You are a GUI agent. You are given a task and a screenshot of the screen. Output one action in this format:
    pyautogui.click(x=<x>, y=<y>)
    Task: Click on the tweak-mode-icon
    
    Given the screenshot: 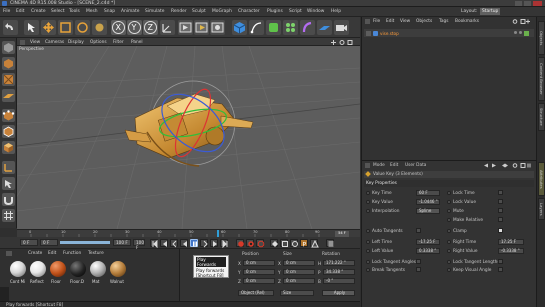 What is the action you would take?
    pyautogui.click(x=8, y=183)
    